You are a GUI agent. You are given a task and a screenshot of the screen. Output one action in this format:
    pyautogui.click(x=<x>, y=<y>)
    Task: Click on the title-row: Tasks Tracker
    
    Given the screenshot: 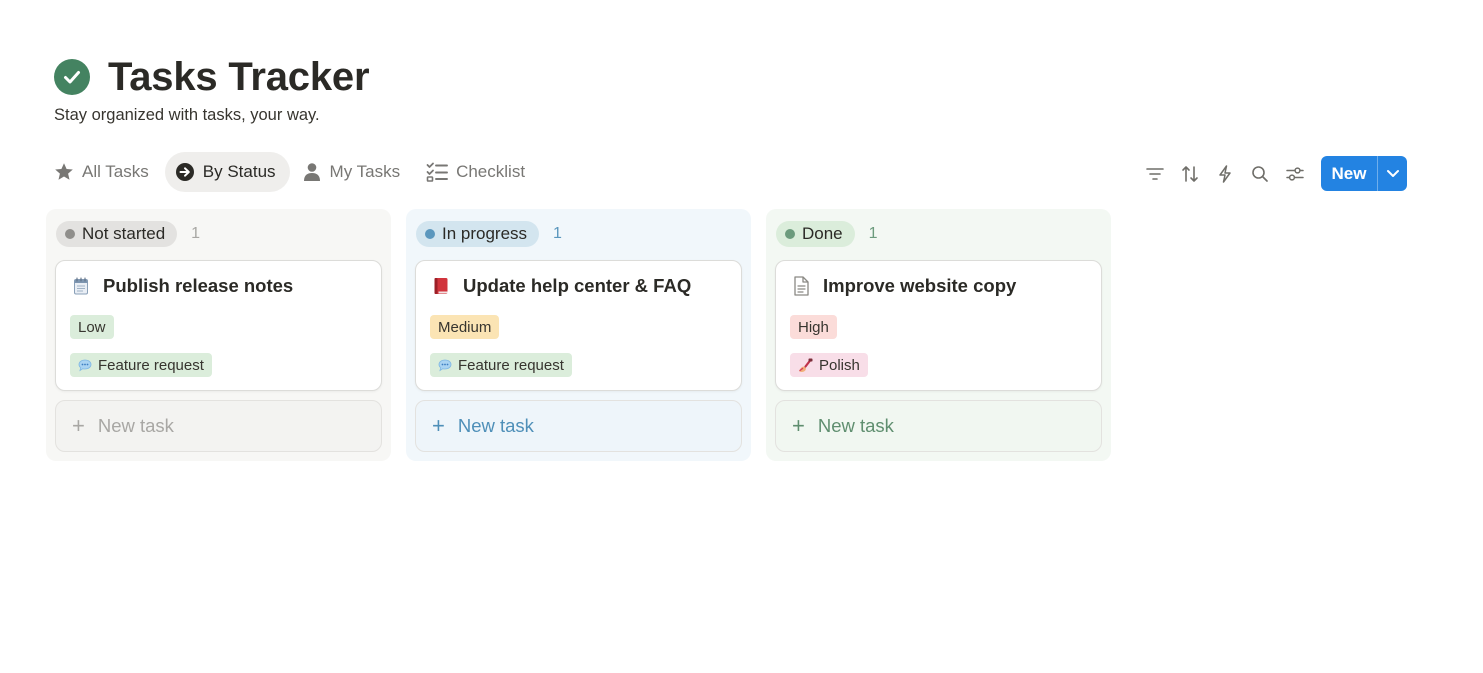 What is the action you would take?
    pyautogui.click(x=212, y=77)
    